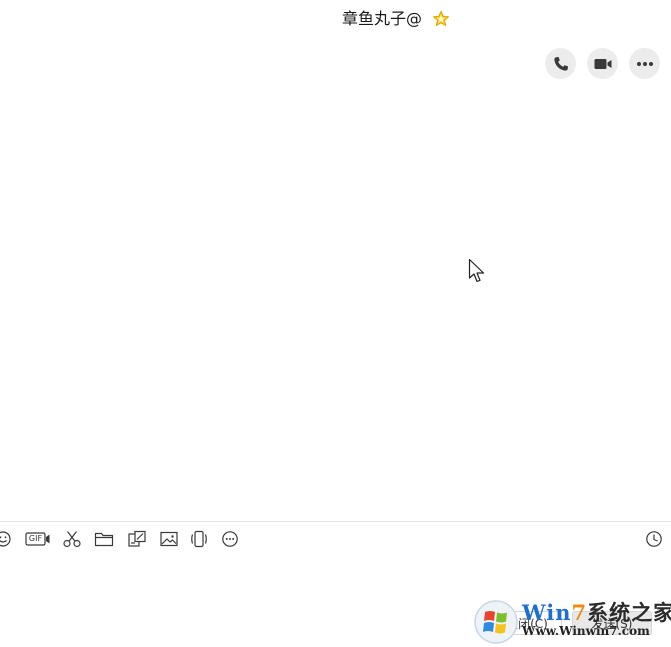 The image size is (671, 647). I want to click on screenshot-icon, so click(137, 539).